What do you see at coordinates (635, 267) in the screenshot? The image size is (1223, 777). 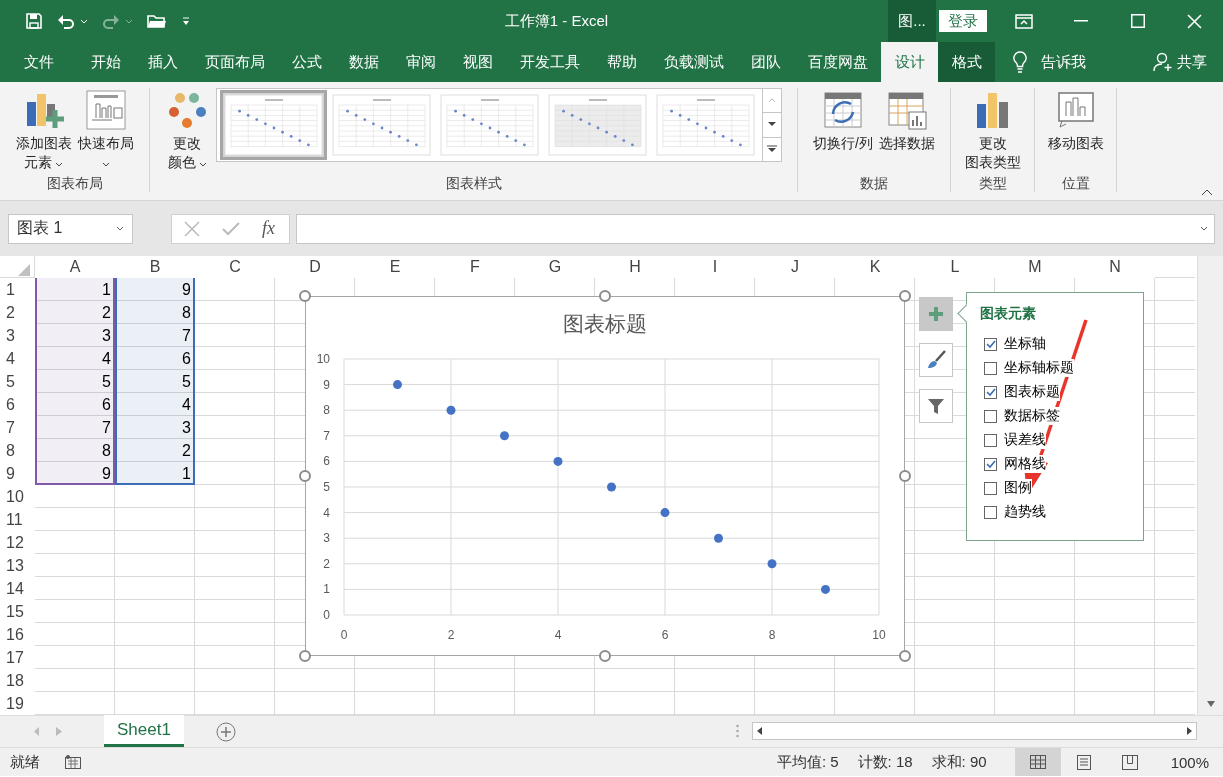 I see `column-header: H` at bounding box center [635, 267].